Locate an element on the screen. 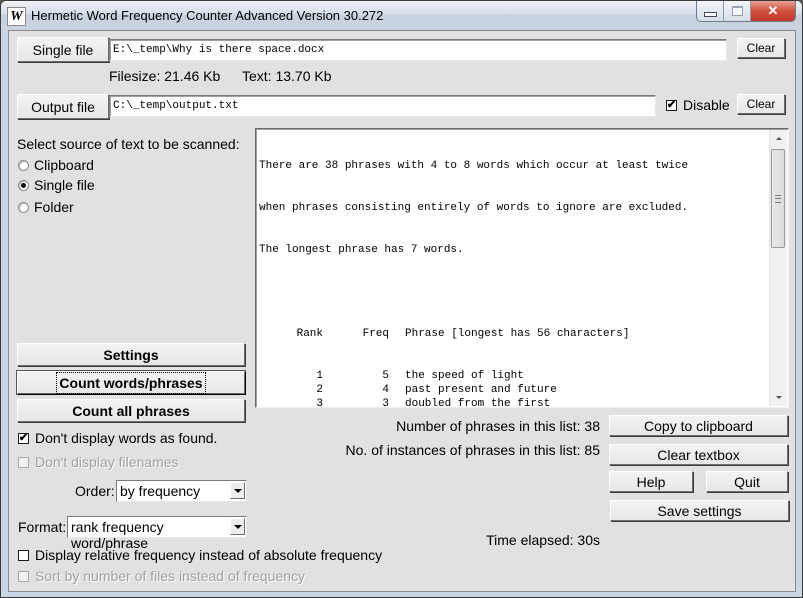  rank-column-header: Rank is located at coordinates (309, 334).